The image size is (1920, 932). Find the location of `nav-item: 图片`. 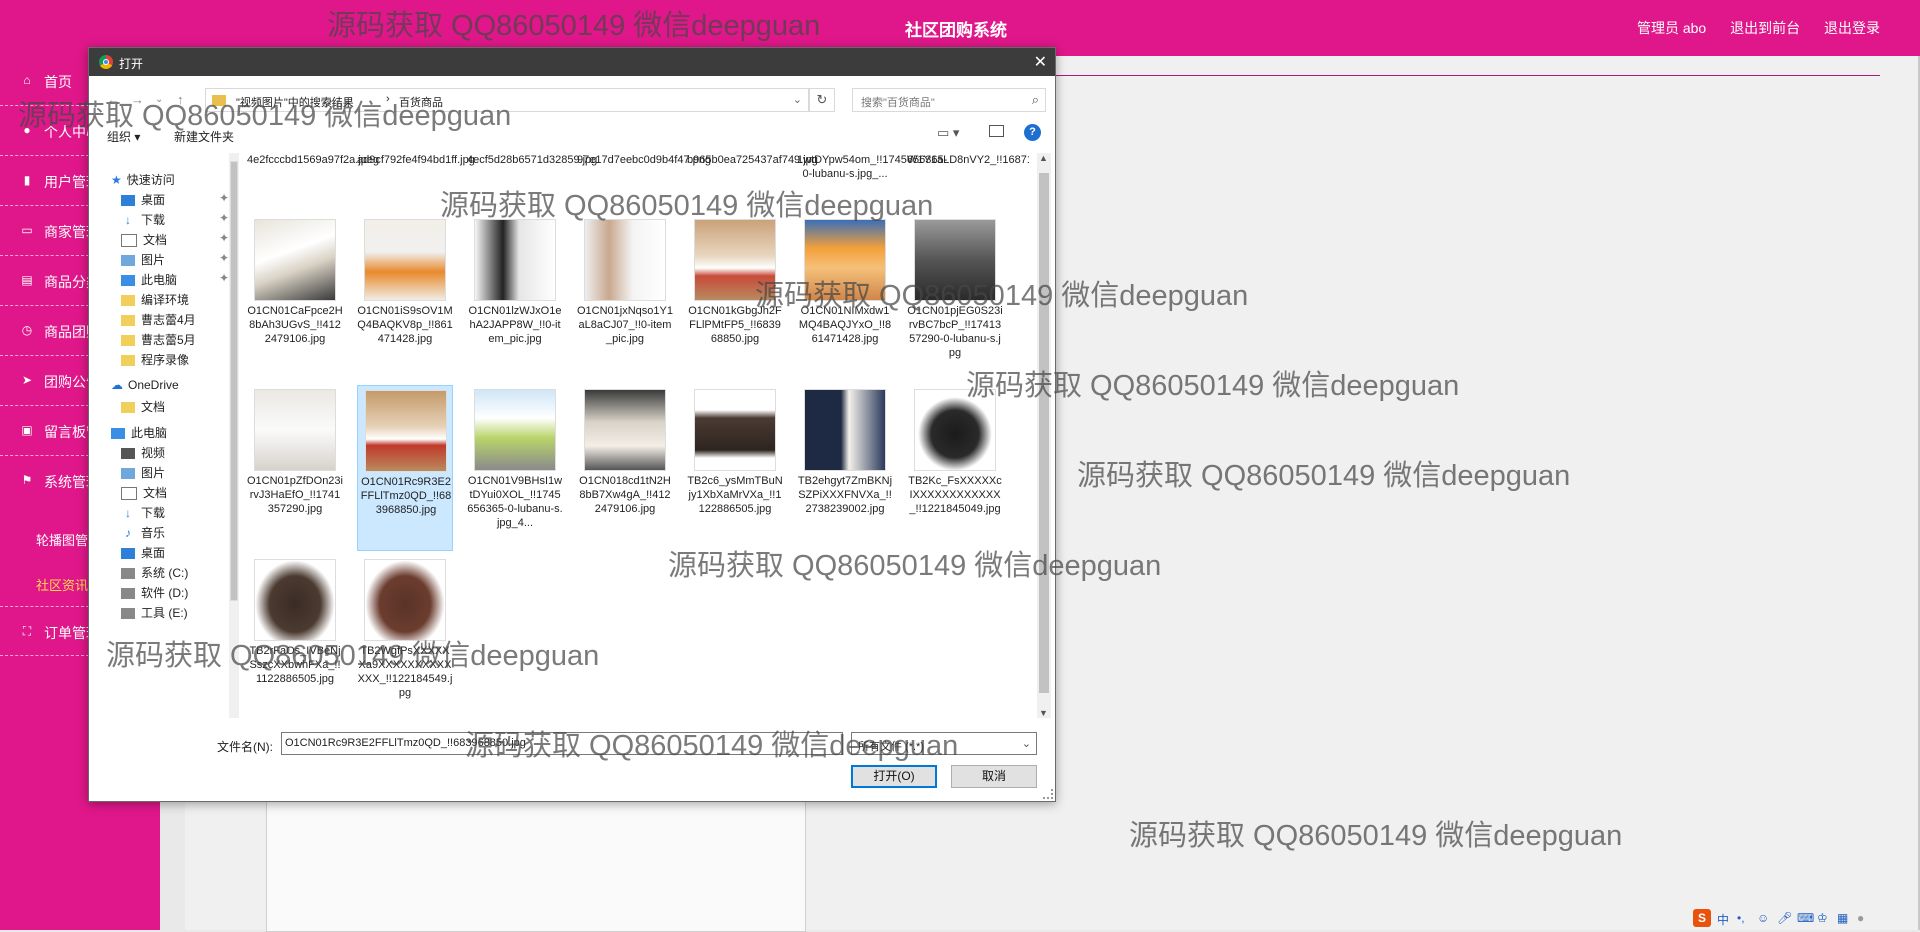

nav-item: 图片 is located at coordinates (143, 472).